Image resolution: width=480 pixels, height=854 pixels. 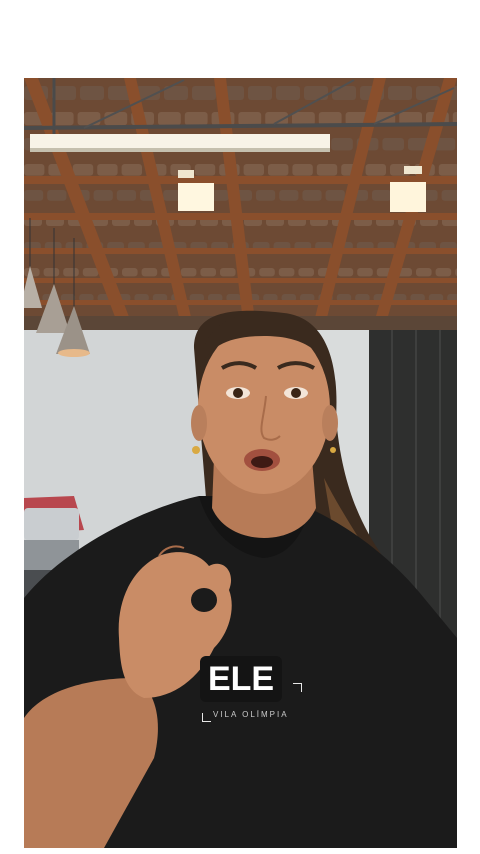 I want to click on caption-text: ELE, so click(x=241, y=679).